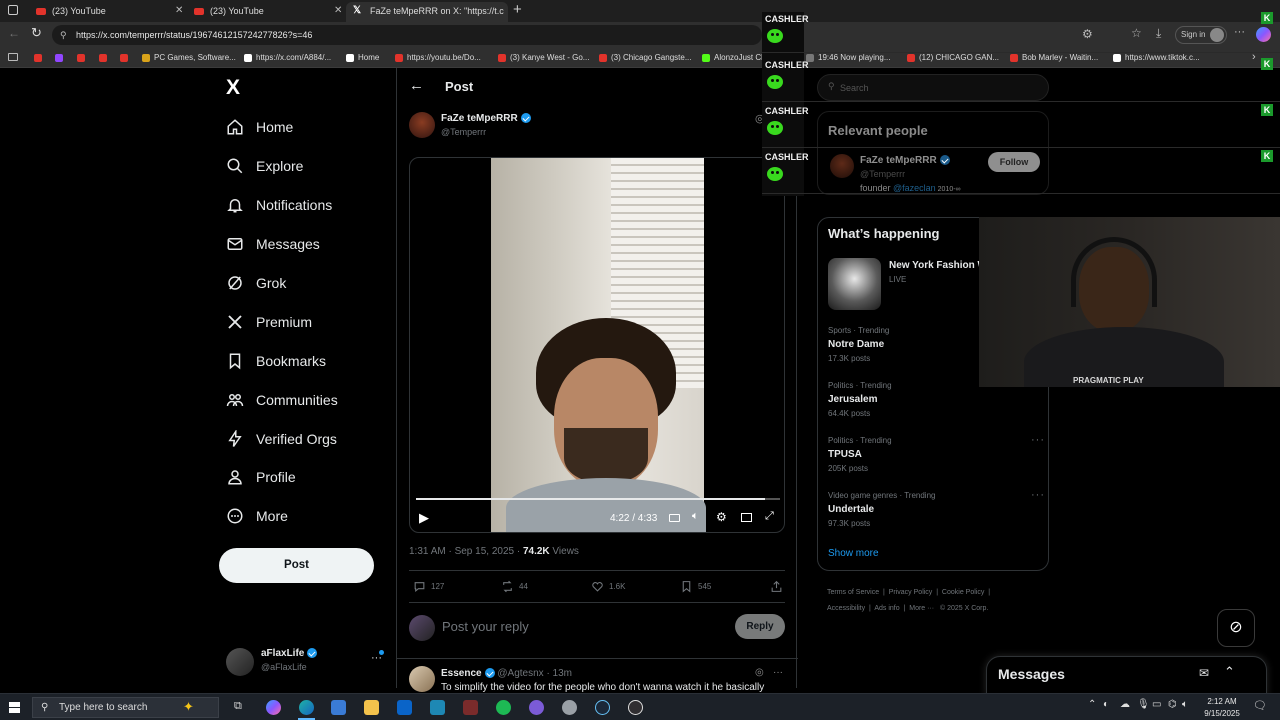 The height and width of the screenshot is (720, 1280). Describe the element at coordinates (721, 517) in the screenshot. I see `settings-icon: ⚙` at that location.